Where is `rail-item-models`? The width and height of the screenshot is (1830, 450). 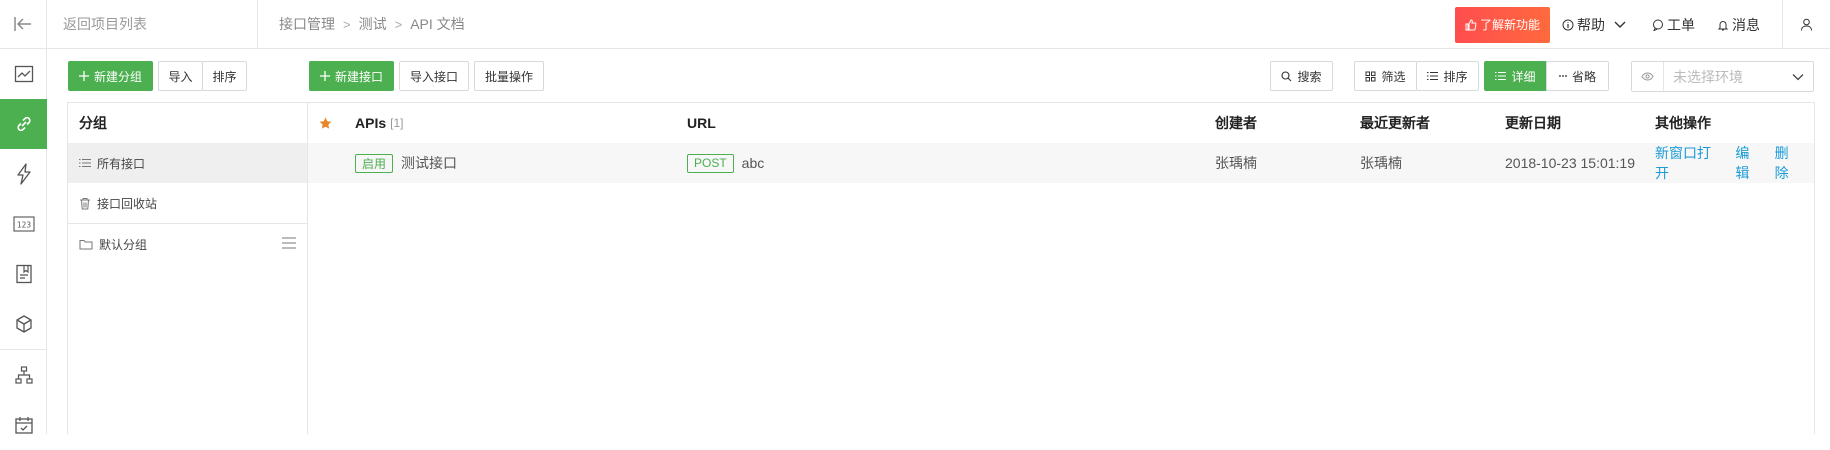 rail-item-models is located at coordinates (23, 324).